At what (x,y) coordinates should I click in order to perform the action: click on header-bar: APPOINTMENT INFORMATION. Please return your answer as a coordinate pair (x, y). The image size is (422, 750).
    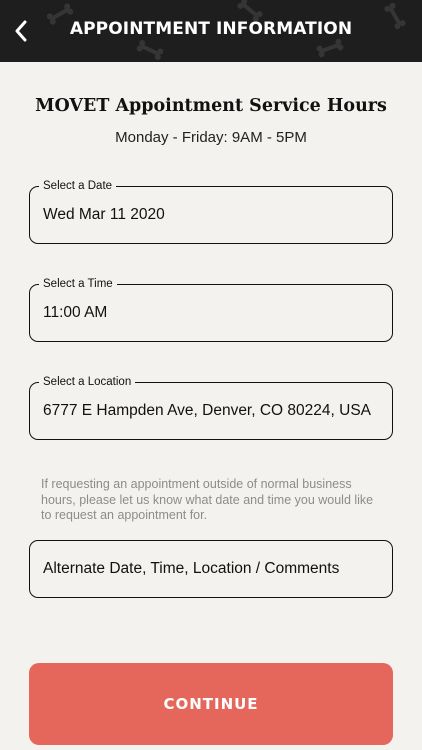
    Looking at the image, I should click on (211, 31).